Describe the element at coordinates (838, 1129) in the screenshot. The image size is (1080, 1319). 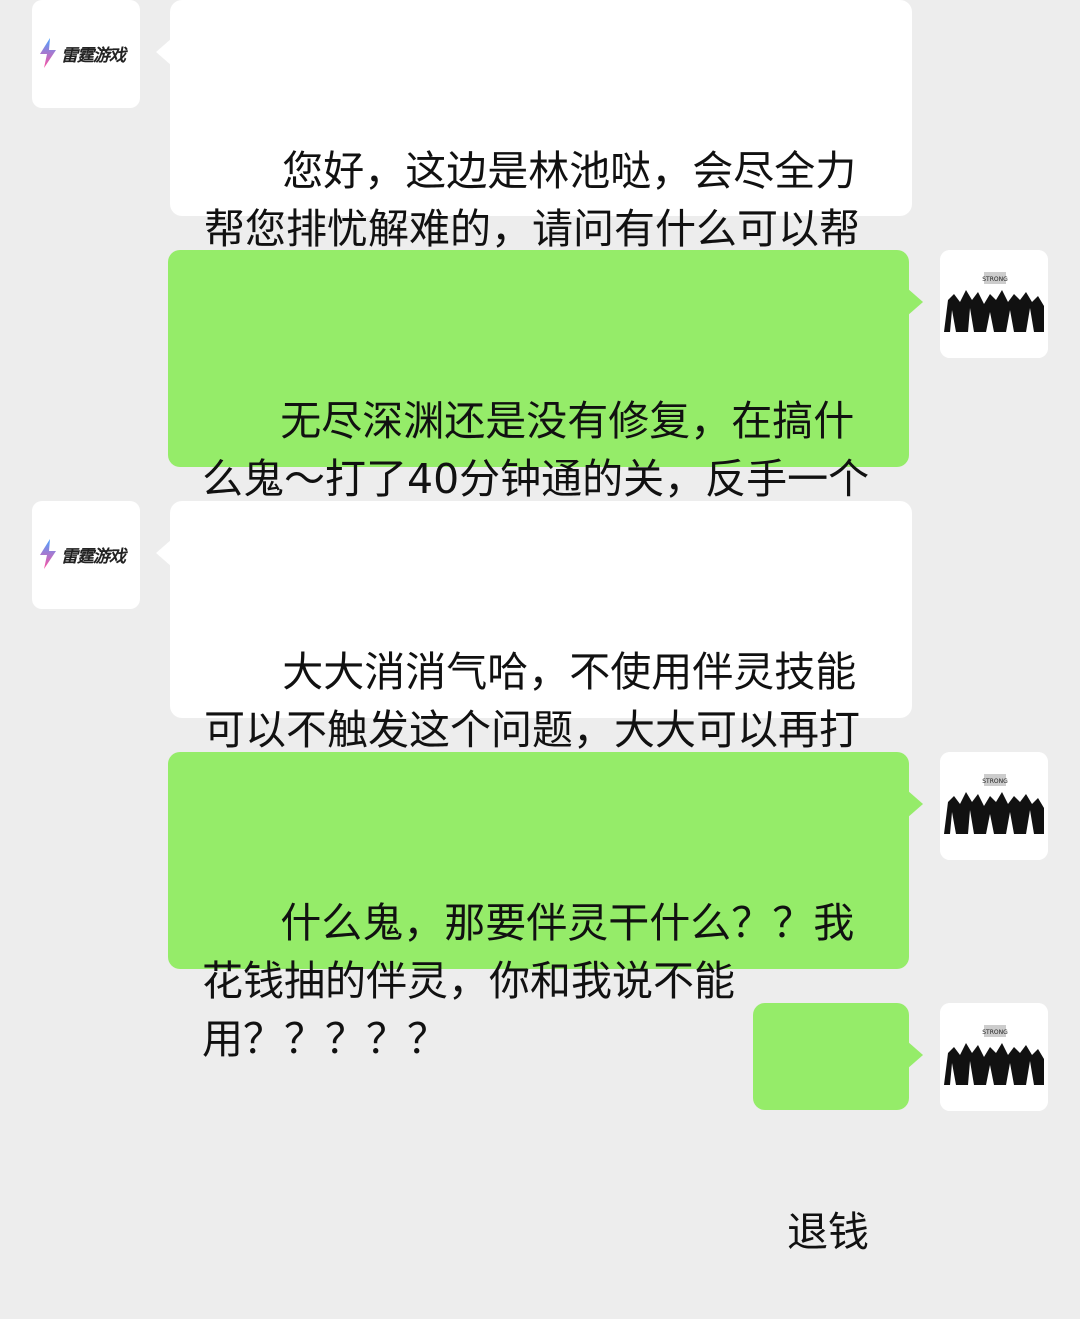
I see `message-bubble-user: 退钱` at that location.